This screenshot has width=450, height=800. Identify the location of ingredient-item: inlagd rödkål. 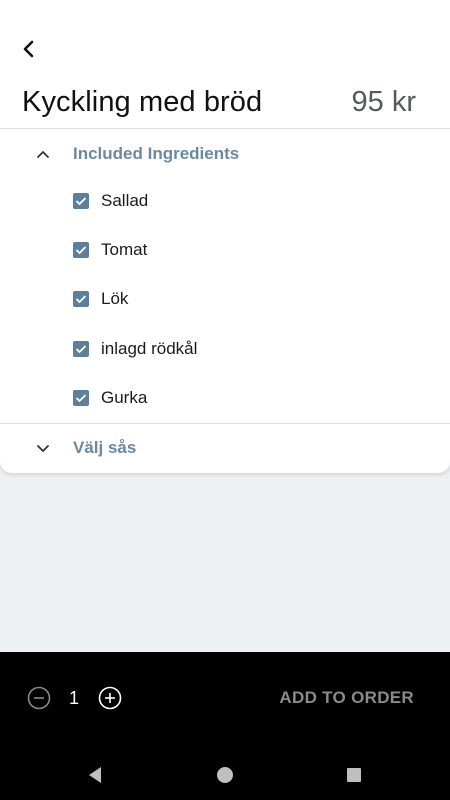
(135, 349).